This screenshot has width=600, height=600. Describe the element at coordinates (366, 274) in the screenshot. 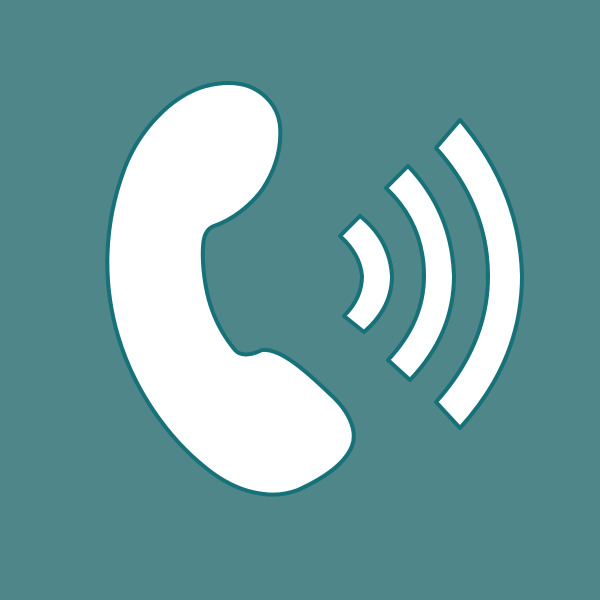

I see `signal-wave-small-icon` at that location.